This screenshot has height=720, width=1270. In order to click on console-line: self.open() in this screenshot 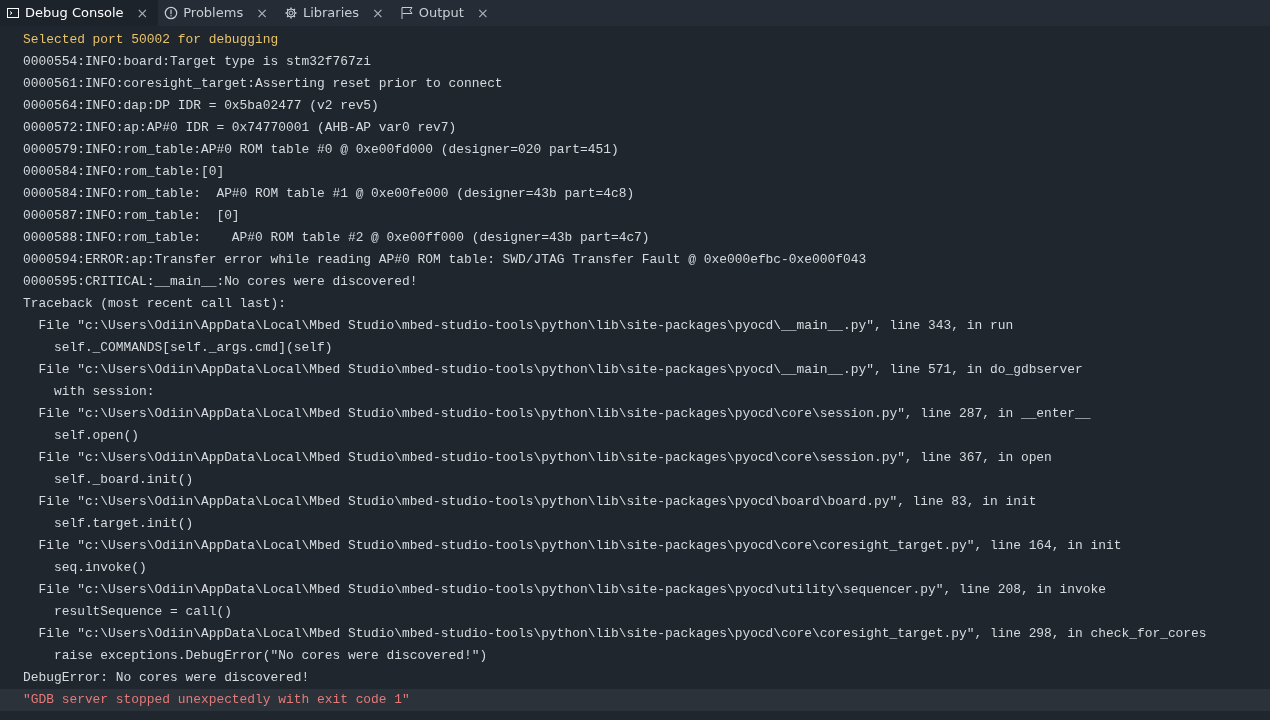, I will do `click(96, 436)`.